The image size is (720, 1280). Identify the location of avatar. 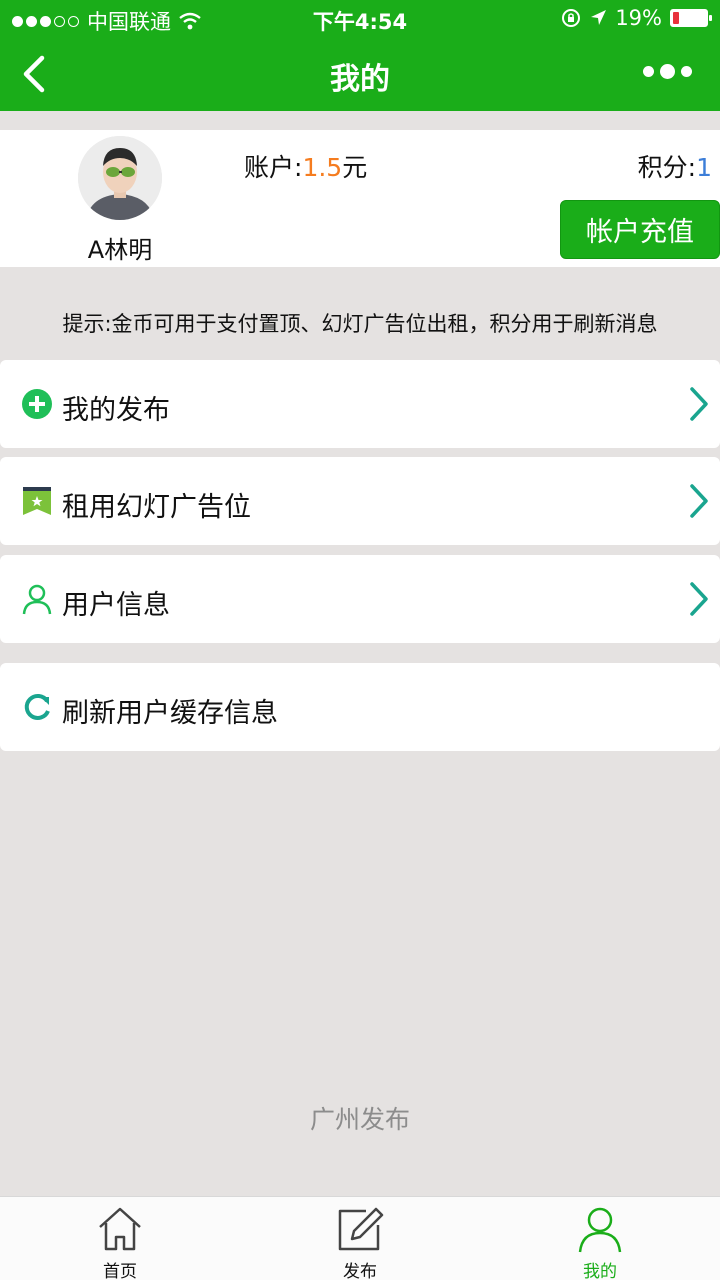
(120, 178).